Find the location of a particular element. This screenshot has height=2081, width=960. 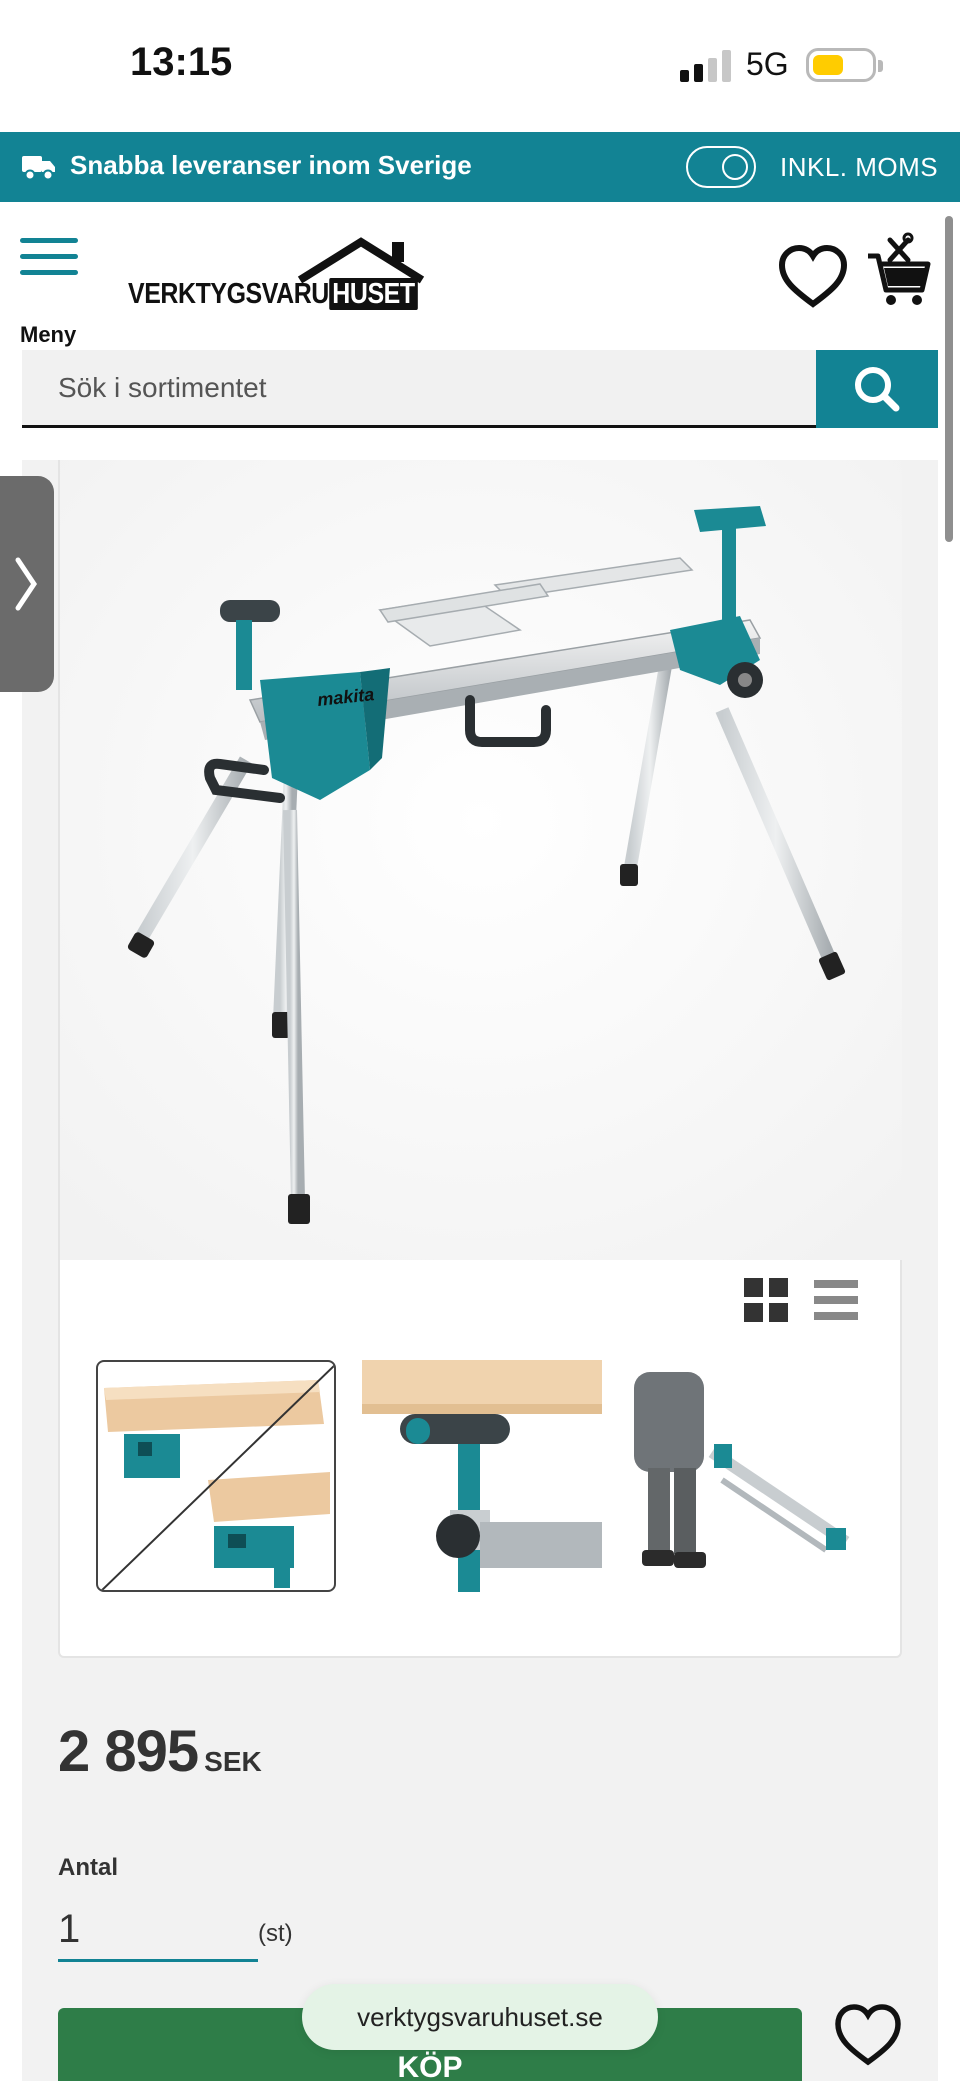

price-value: 2 895 is located at coordinates (128, 1751).